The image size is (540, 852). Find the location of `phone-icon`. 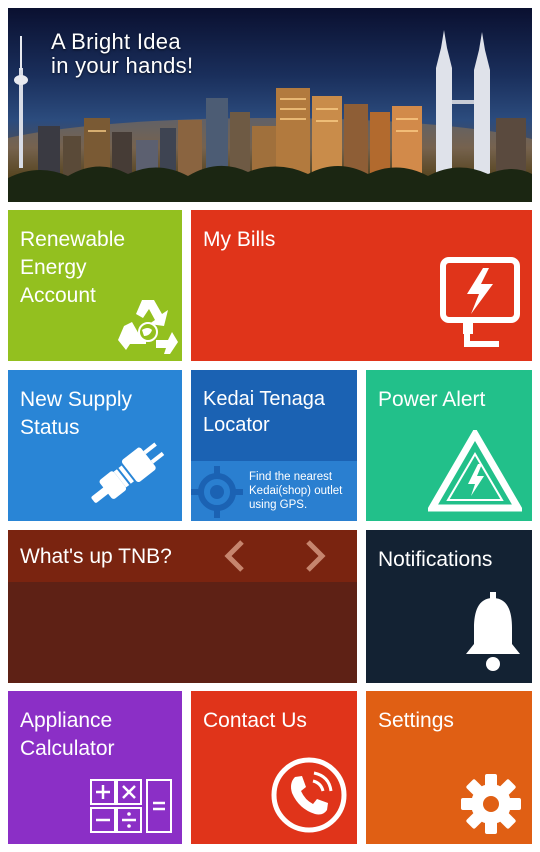

phone-icon is located at coordinates (309, 795).